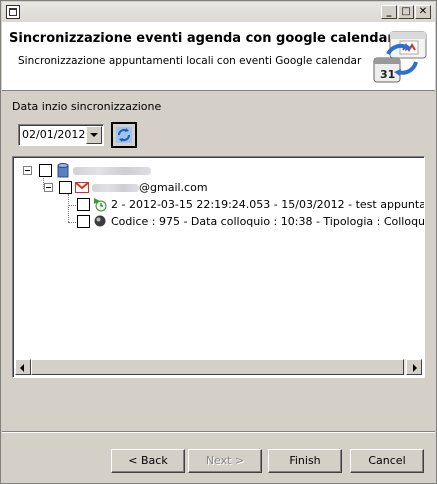 Image resolution: width=437 pixels, height=484 pixels. What do you see at coordinates (387, 74) in the screenshot?
I see `calendar-day: 31` at bounding box center [387, 74].